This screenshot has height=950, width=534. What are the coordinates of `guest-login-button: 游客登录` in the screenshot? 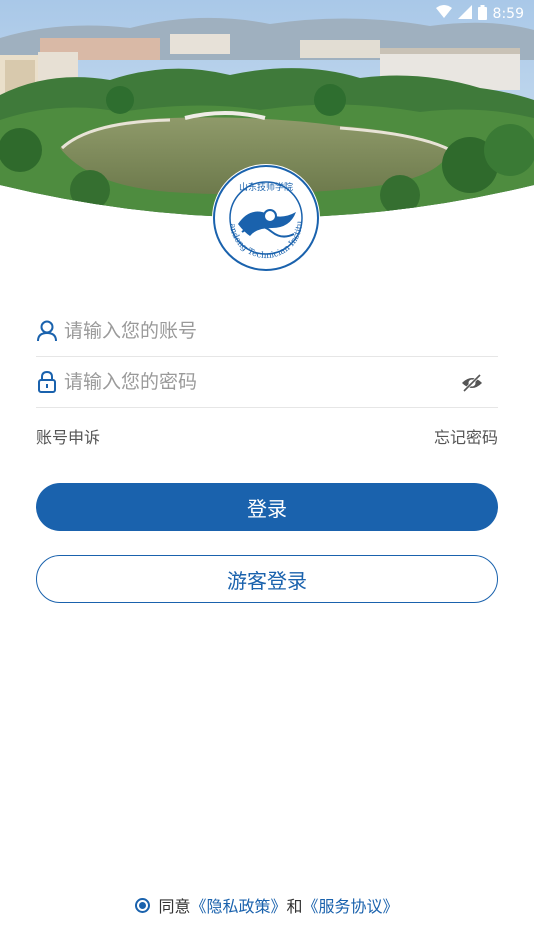 It's located at (267, 579).